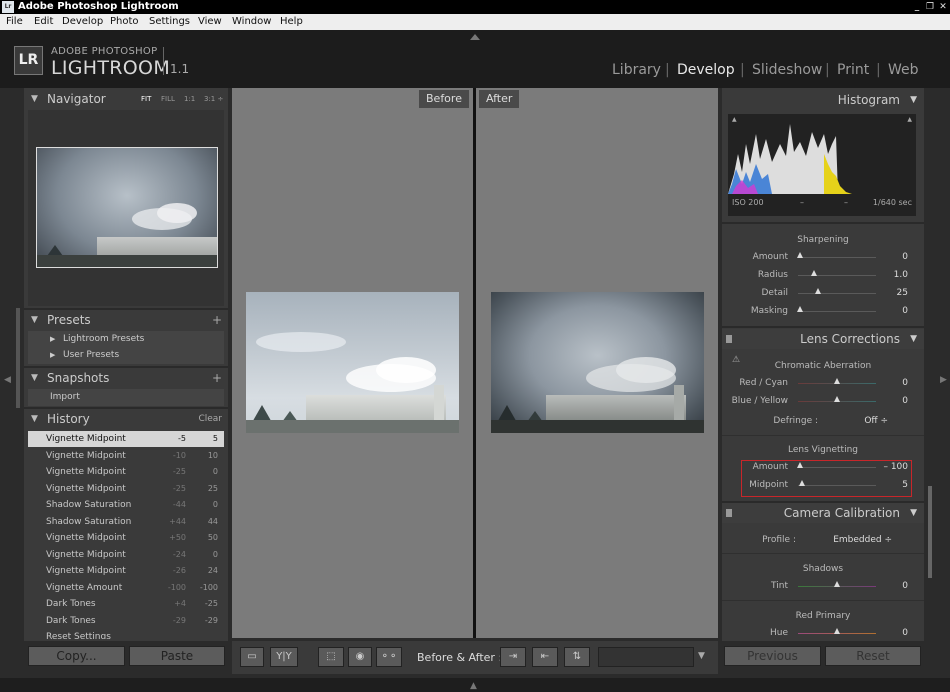 The image size is (950, 692). Describe the element at coordinates (126, 456) in the screenshot. I see `history-item: Vignette Midpoint -10 10` at that location.